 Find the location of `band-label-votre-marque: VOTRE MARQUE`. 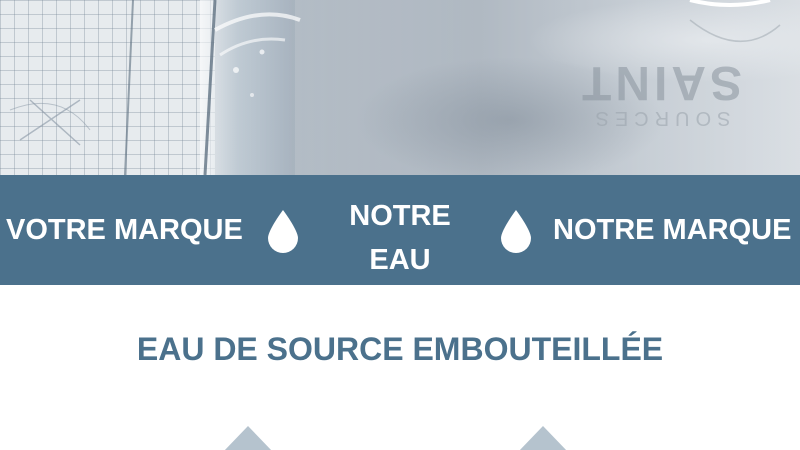

band-label-votre-marque: VOTRE MARQUE is located at coordinates (124, 230).